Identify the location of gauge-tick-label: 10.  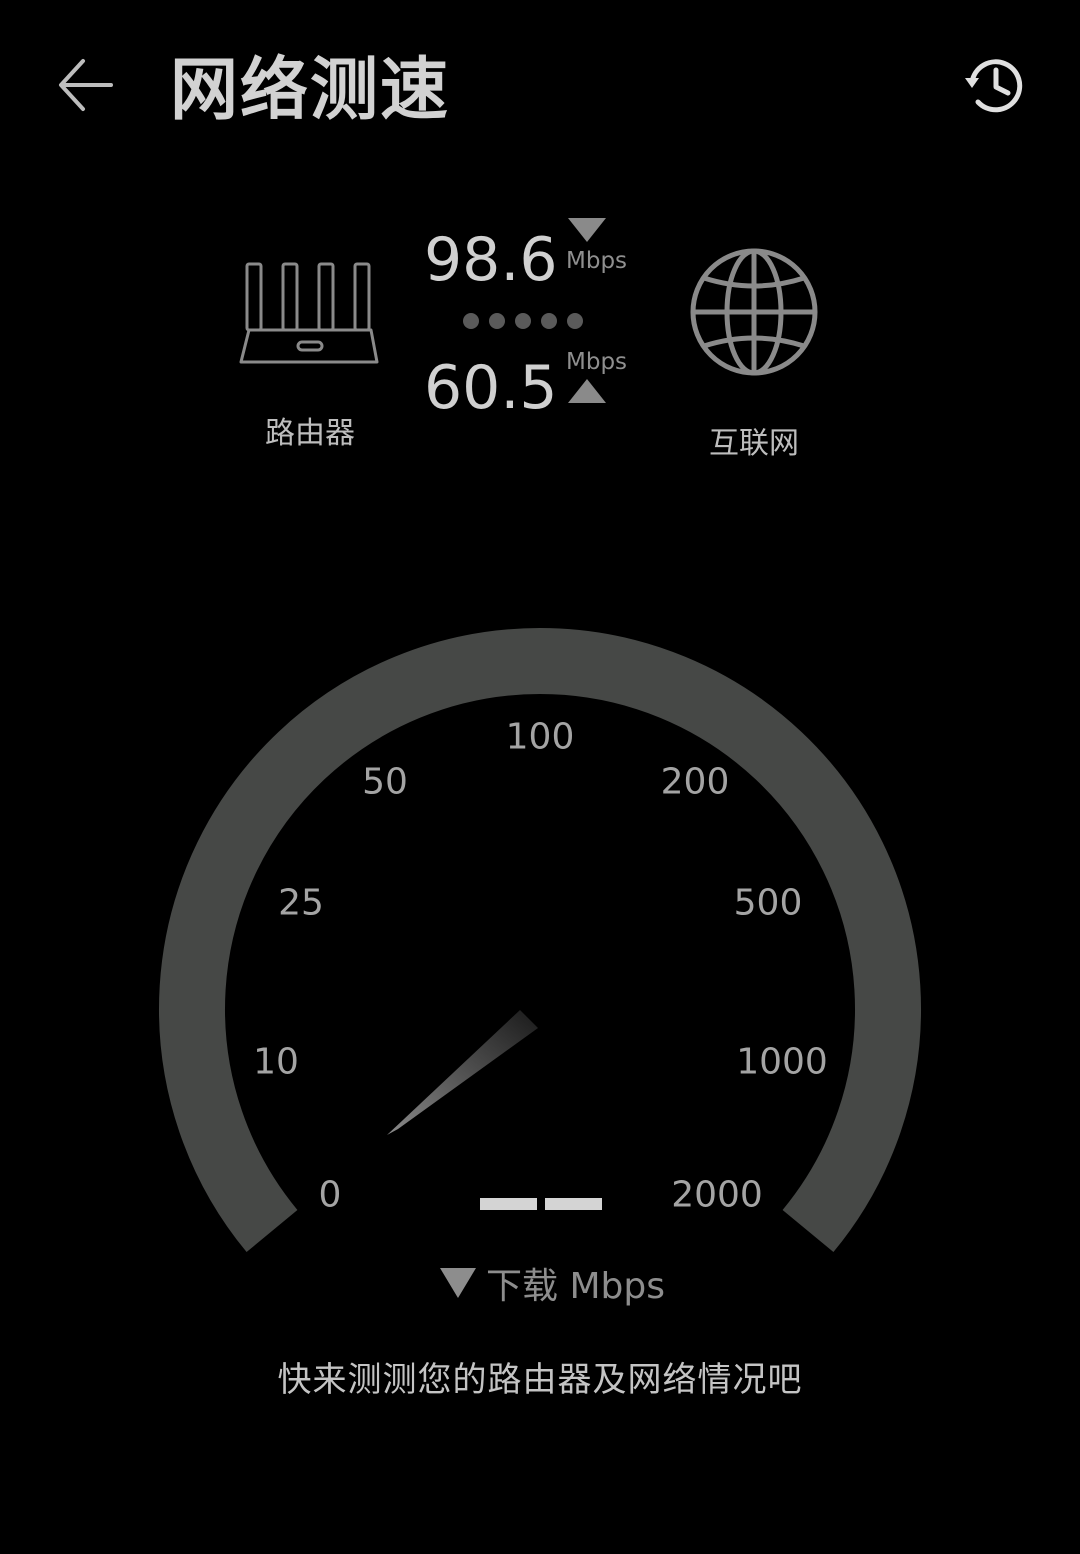
(276, 1062).